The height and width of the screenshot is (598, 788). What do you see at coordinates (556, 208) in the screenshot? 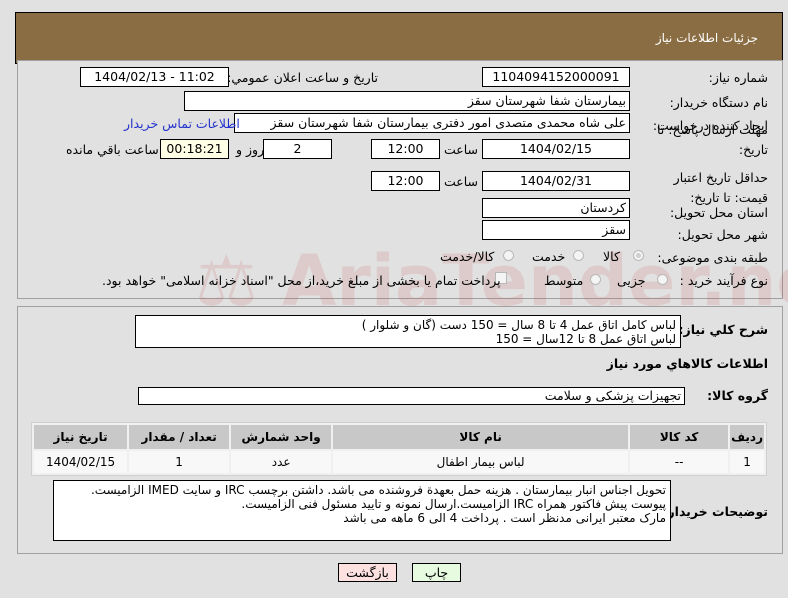
I see `province-field: کردستان` at bounding box center [556, 208].